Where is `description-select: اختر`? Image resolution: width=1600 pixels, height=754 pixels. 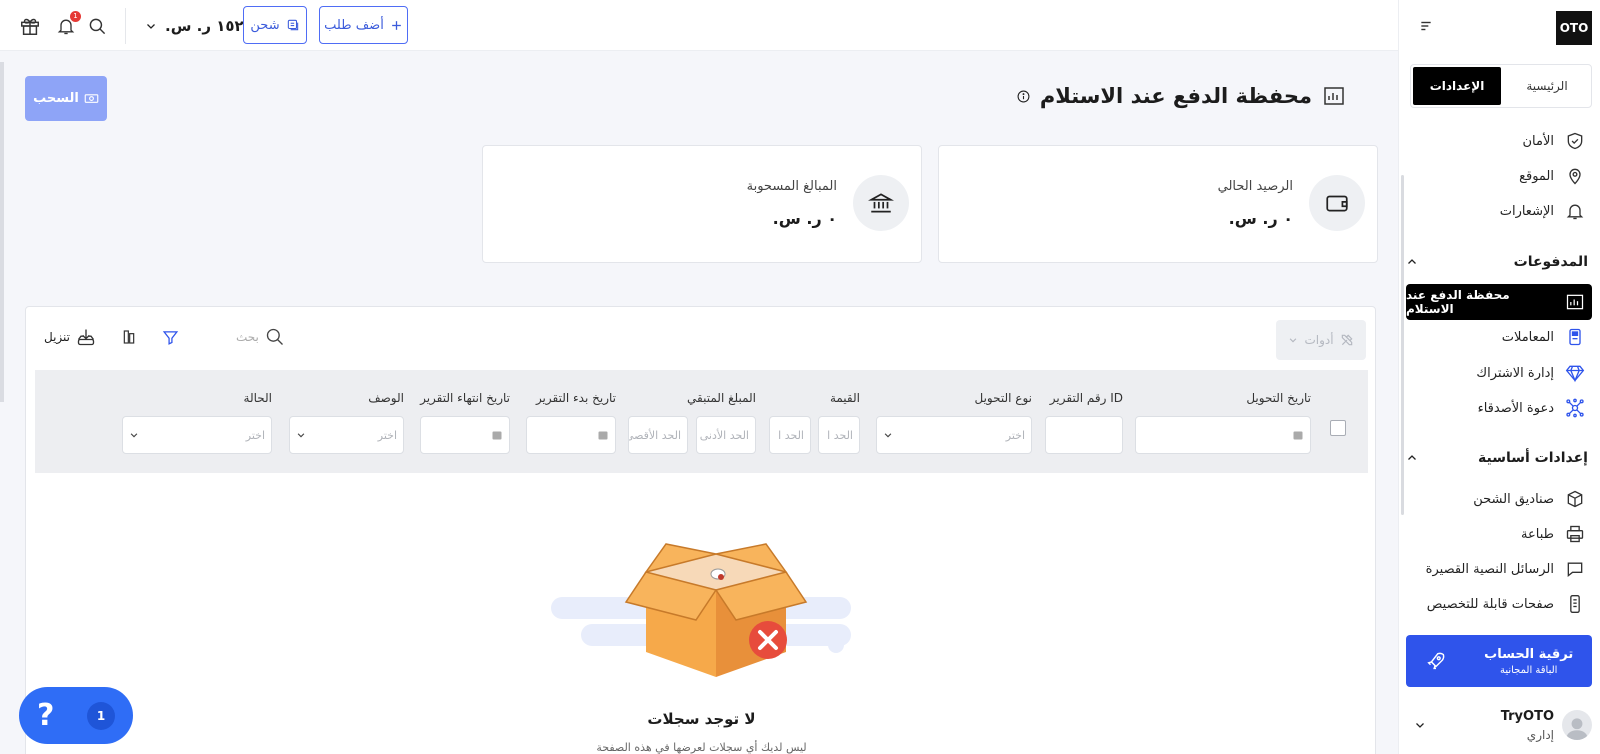
description-select: اختر is located at coordinates (346, 435).